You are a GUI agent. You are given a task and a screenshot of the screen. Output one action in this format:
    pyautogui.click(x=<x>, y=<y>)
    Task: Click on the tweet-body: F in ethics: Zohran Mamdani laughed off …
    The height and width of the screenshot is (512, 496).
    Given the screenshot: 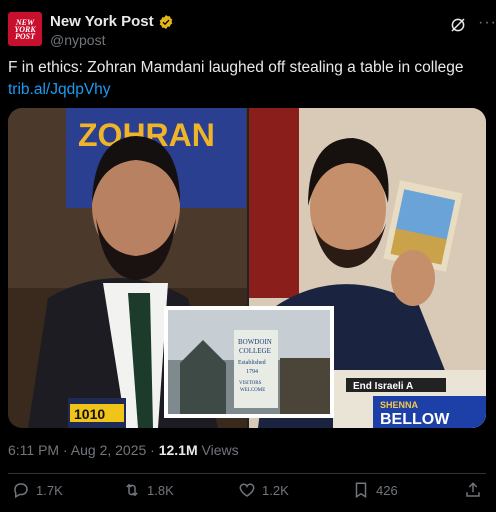 What is the action you would take?
    pyautogui.click(x=236, y=67)
    